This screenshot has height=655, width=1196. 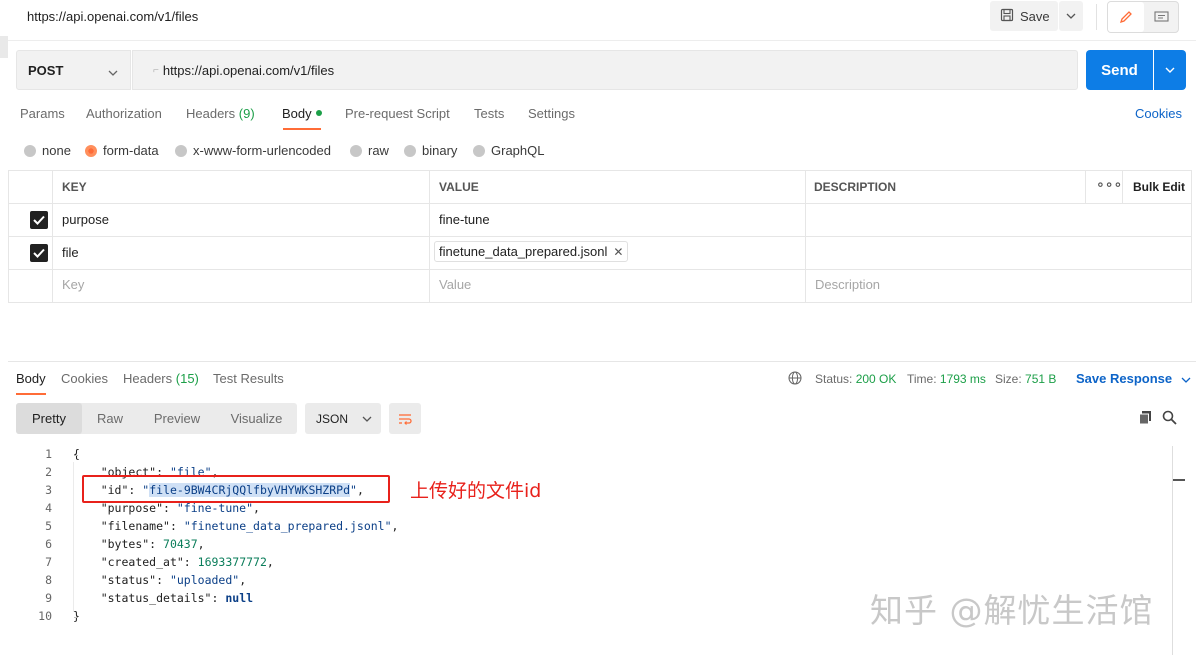 I want to click on save-button: Save, so click(x=1024, y=16).